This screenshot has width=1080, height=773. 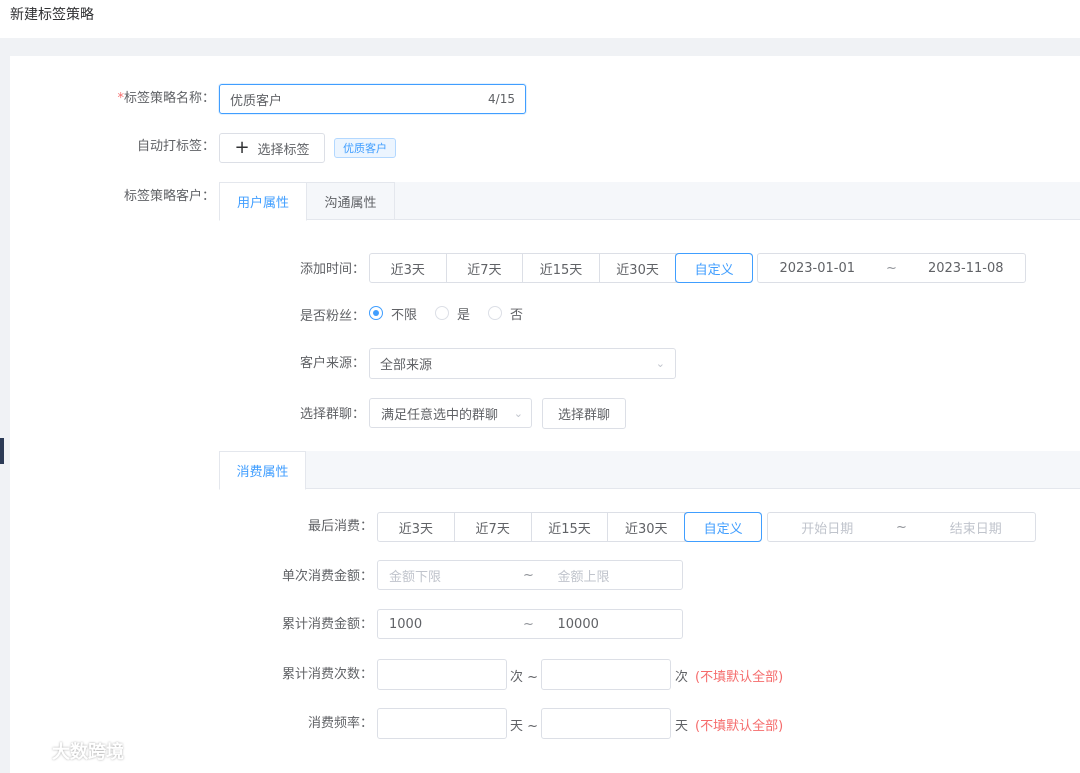 I want to click on add-time-end: 2023-11-08, so click(x=965, y=268).